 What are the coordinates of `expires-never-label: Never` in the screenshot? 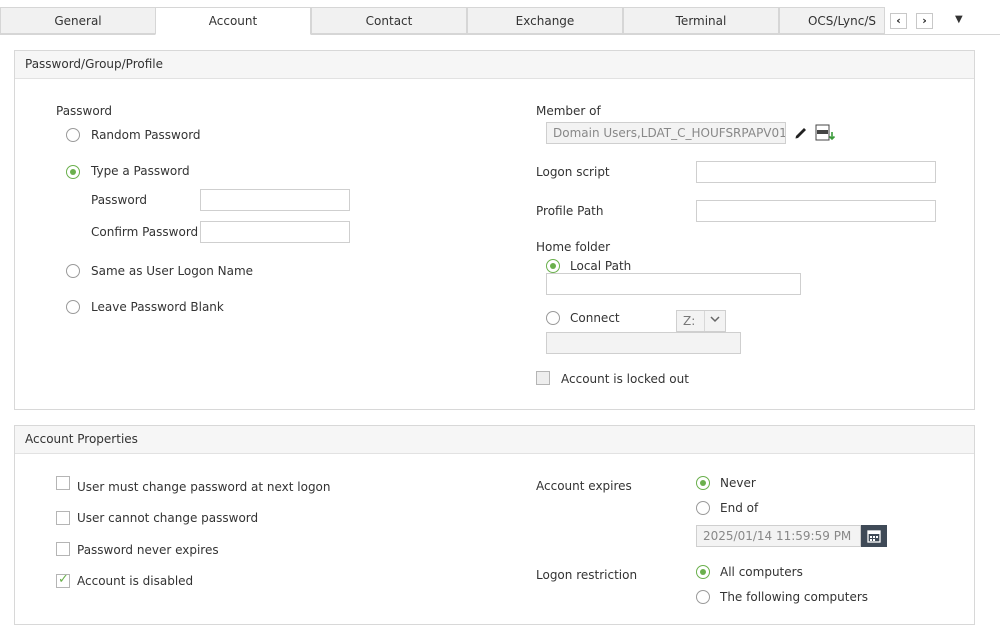 It's located at (738, 483).